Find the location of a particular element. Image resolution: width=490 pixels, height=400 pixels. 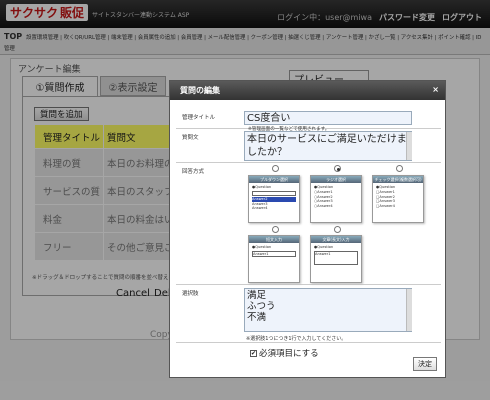

question-scrollbar is located at coordinates (409, 146).